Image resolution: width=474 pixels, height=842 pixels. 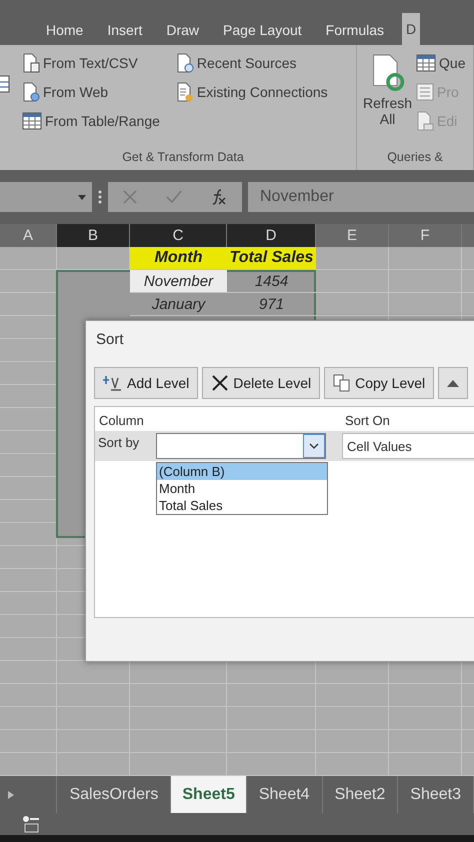 What do you see at coordinates (65, 30) in the screenshot?
I see `ribbon-tab: Home` at bounding box center [65, 30].